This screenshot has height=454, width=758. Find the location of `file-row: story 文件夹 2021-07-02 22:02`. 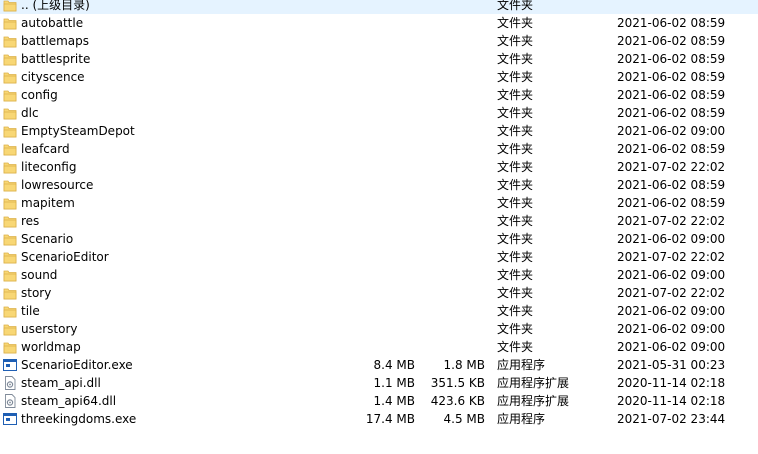

file-row: story 文件夹 2021-07-02 22:02 is located at coordinates (379, 293).